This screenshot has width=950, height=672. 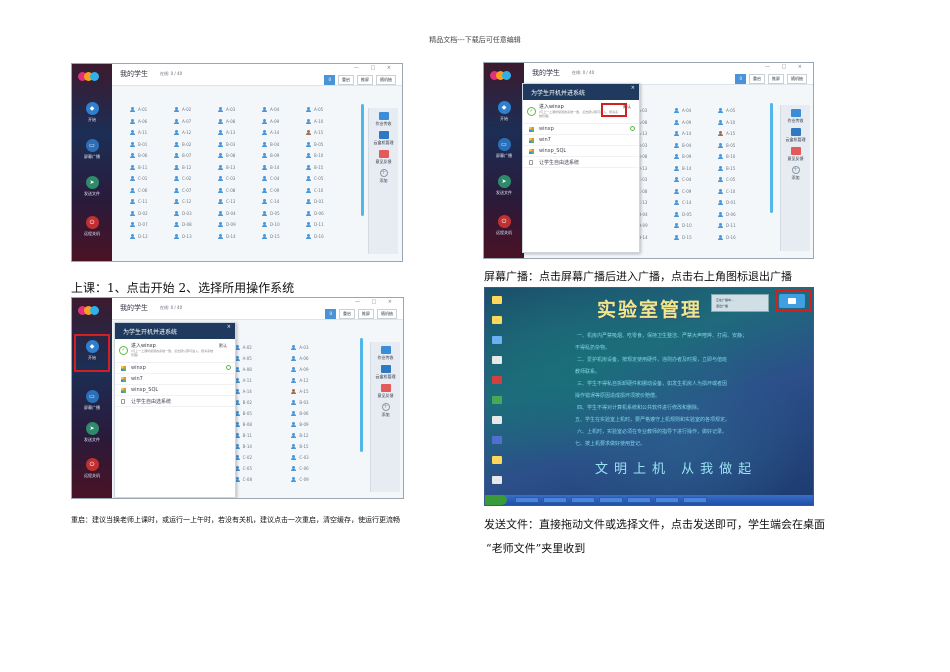 What do you see at coordinates (284, 191) in the screenshot?
I see `student-item: C-09` at bounding box center [284, 191].